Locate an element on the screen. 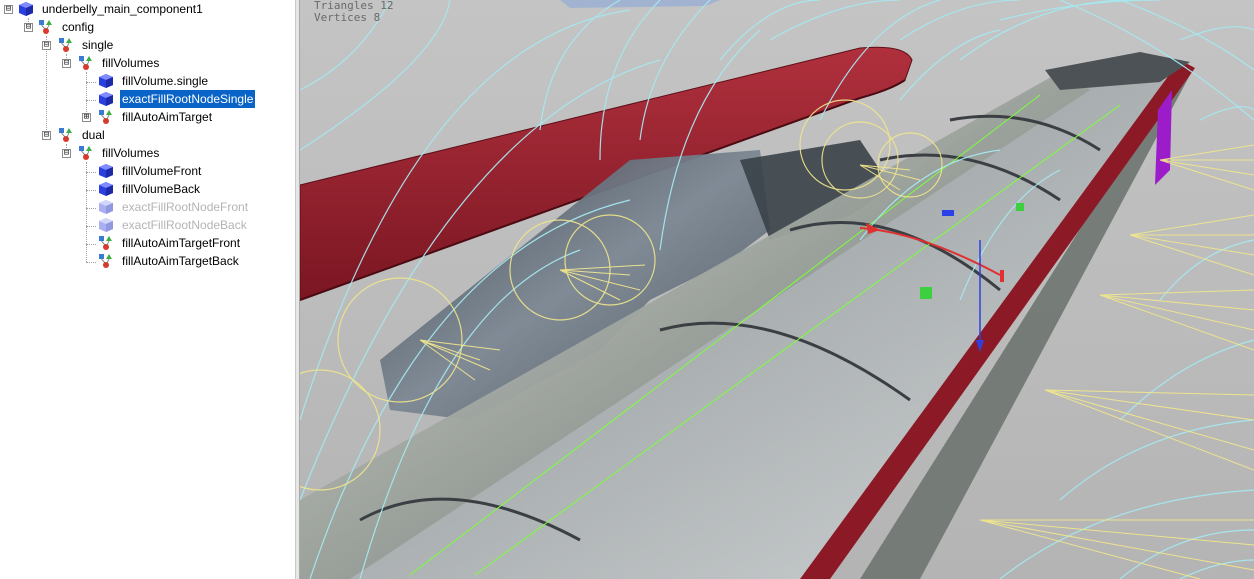 Image resolution: width=1254 pixels, height=579 pixels. tree-node-fillautoaimtargetfront: fillAutoAimTargetFront is located at coordinates (147, 243).